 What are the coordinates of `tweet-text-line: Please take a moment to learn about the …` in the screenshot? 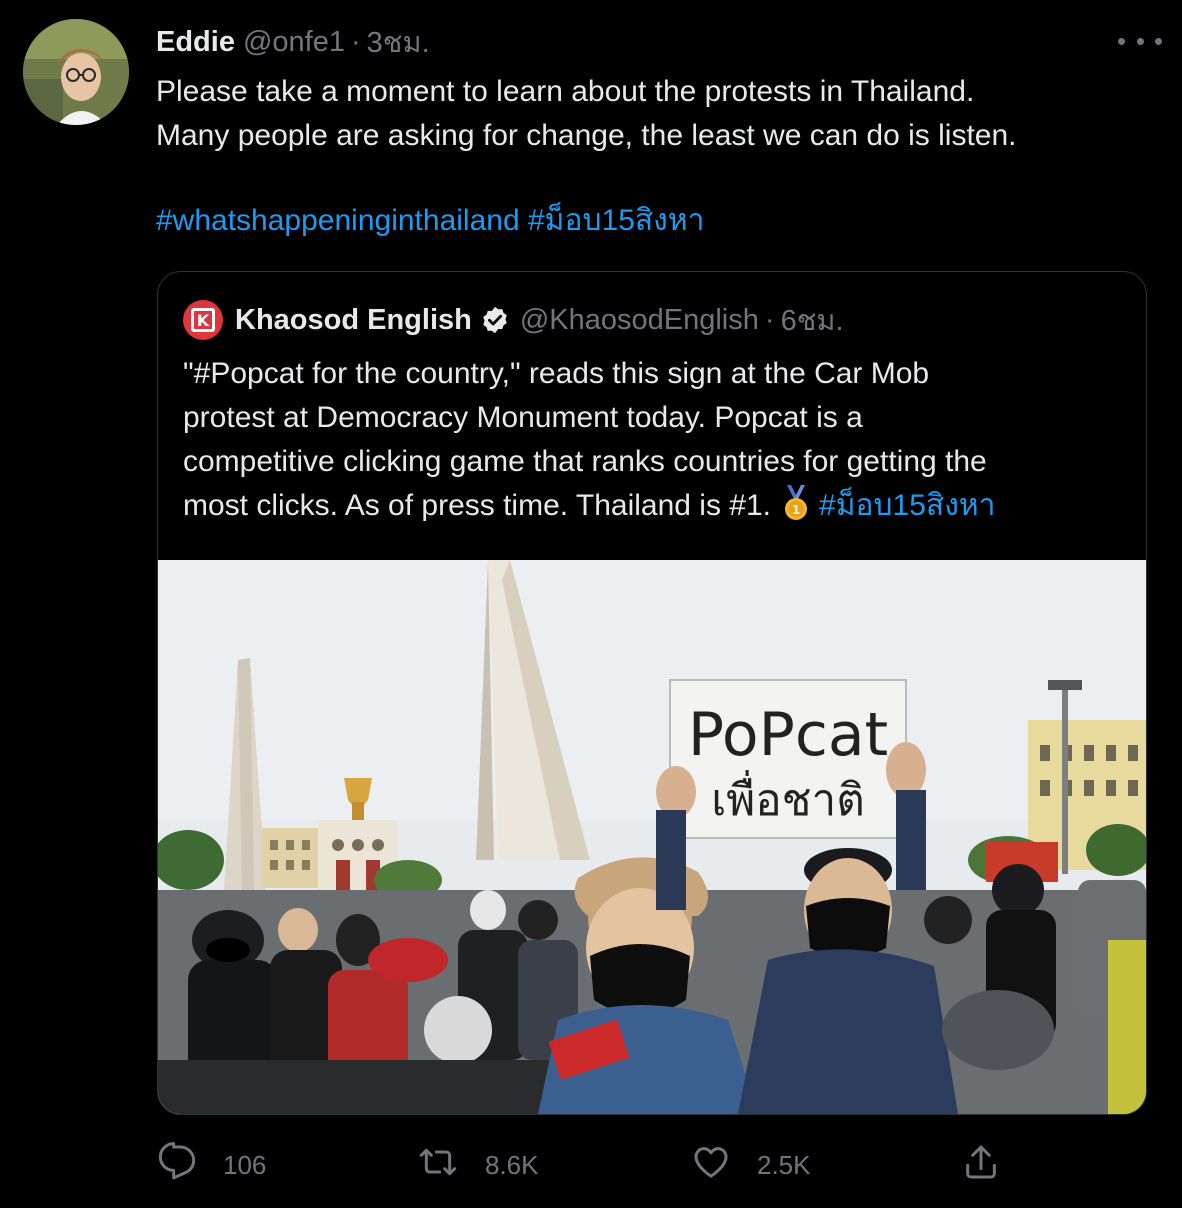 It's located at (565, 91).